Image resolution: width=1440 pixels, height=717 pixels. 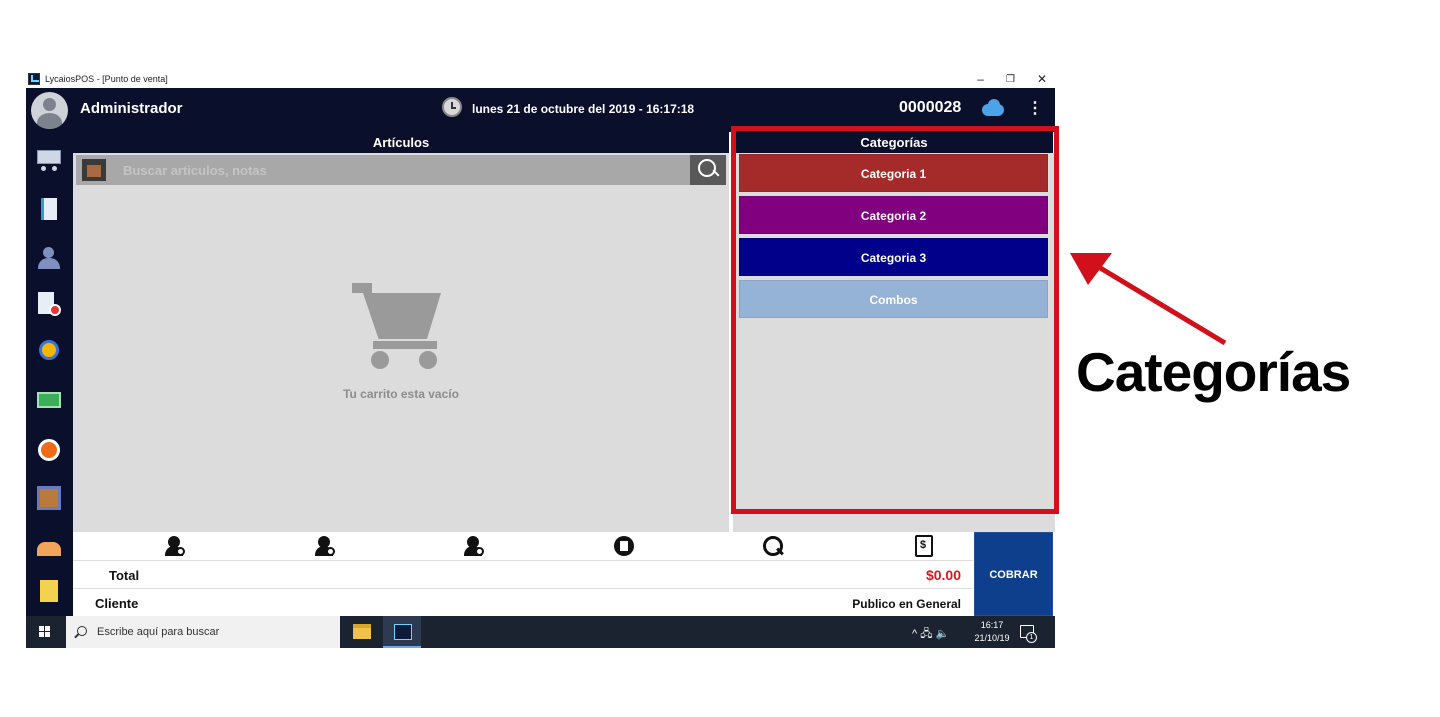 I want to click on client-name: Publico en General, so click(x=906, y=604).